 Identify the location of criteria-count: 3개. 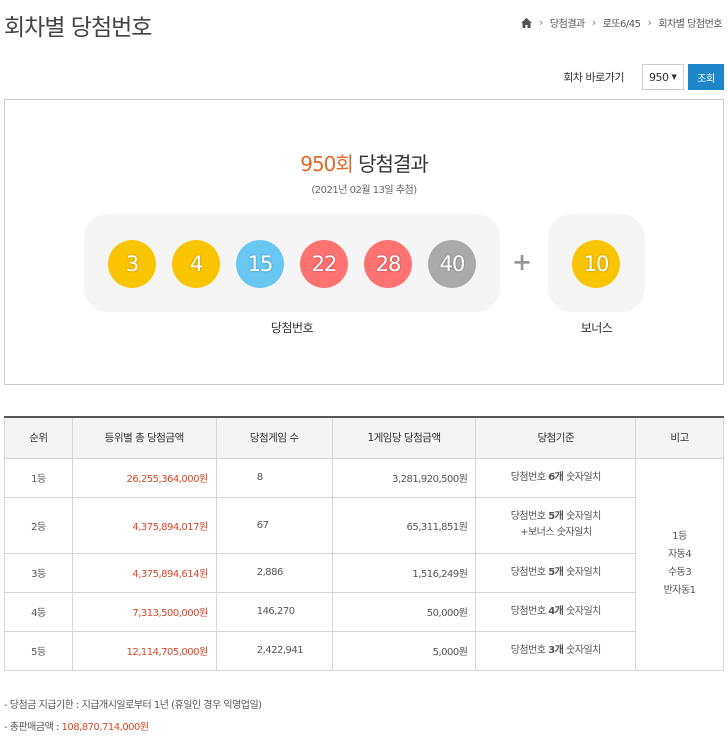
(556, 650).